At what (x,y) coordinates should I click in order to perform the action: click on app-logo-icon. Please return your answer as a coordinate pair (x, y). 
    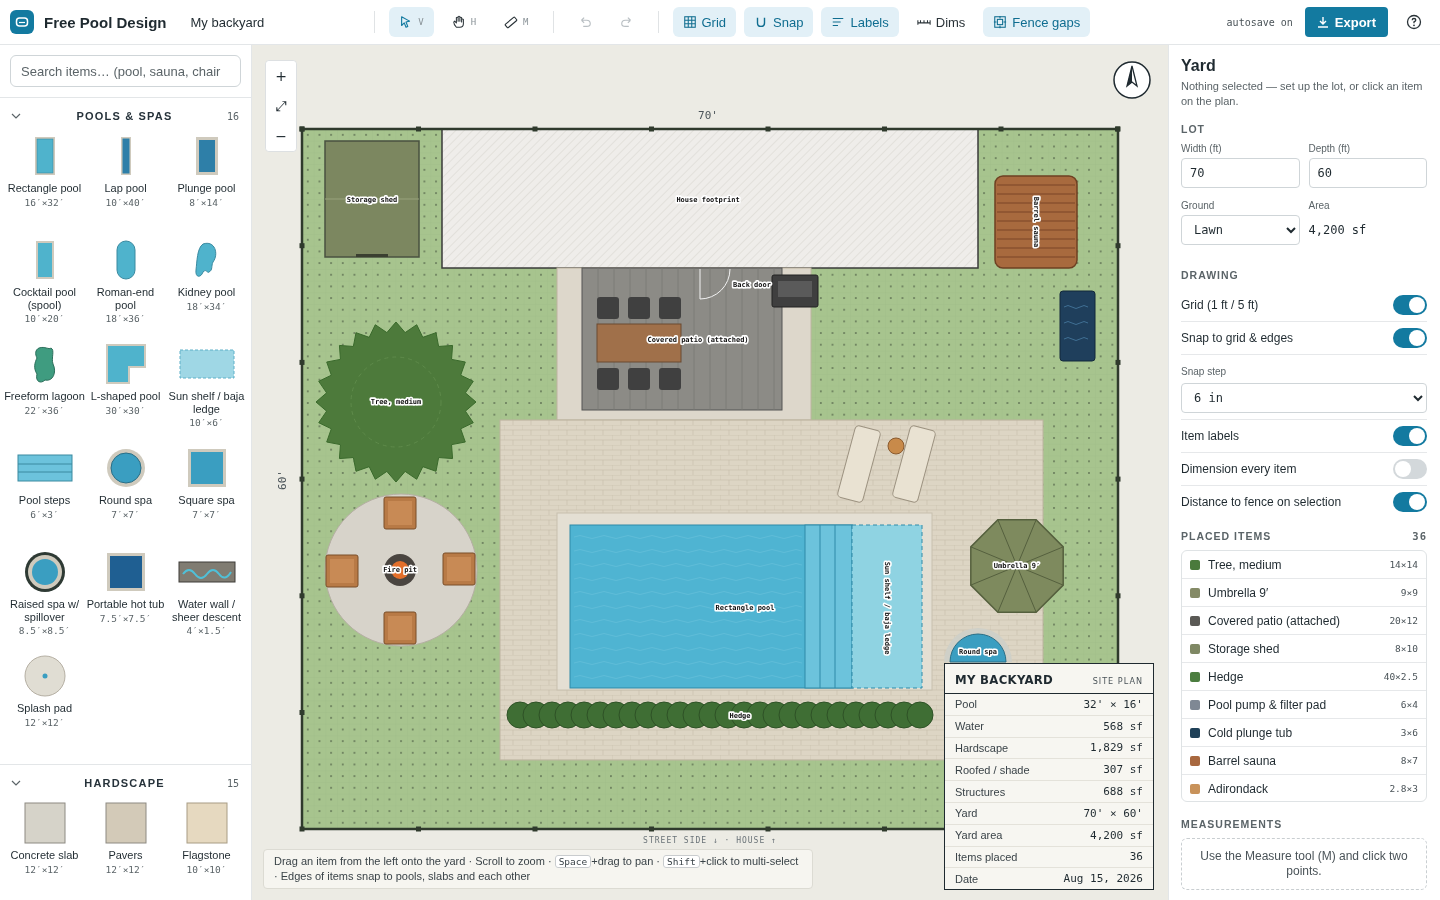
    Looking at the image, I should click on (22, 22).